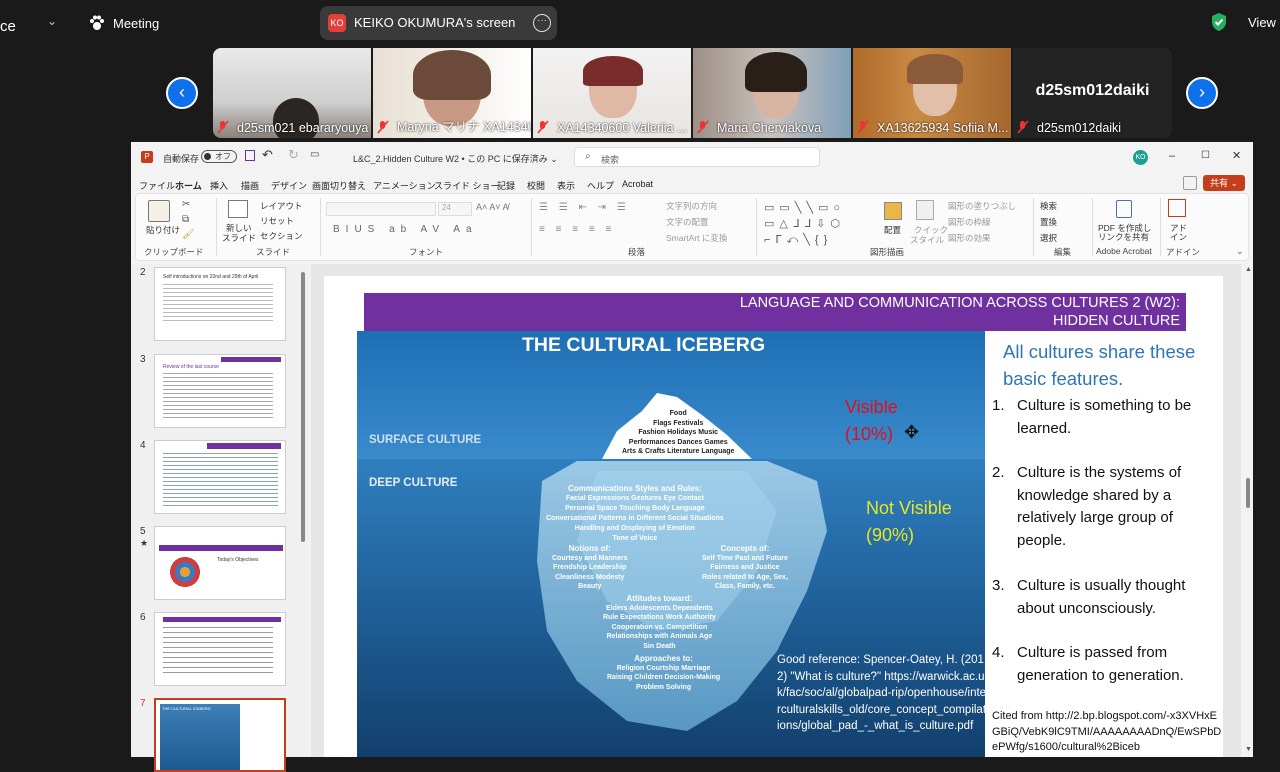 The image size is (1280, 772). I want to click on select-button: 選択, so click(1048, 238).